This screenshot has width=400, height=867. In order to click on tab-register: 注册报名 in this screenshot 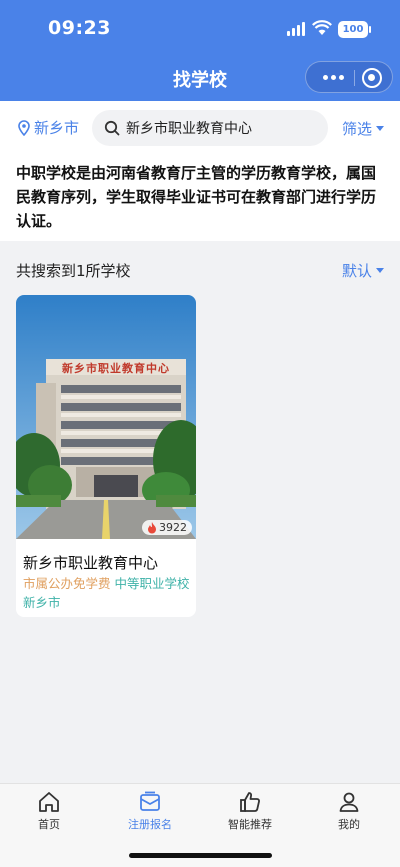, I will do `click(150, 811)`.